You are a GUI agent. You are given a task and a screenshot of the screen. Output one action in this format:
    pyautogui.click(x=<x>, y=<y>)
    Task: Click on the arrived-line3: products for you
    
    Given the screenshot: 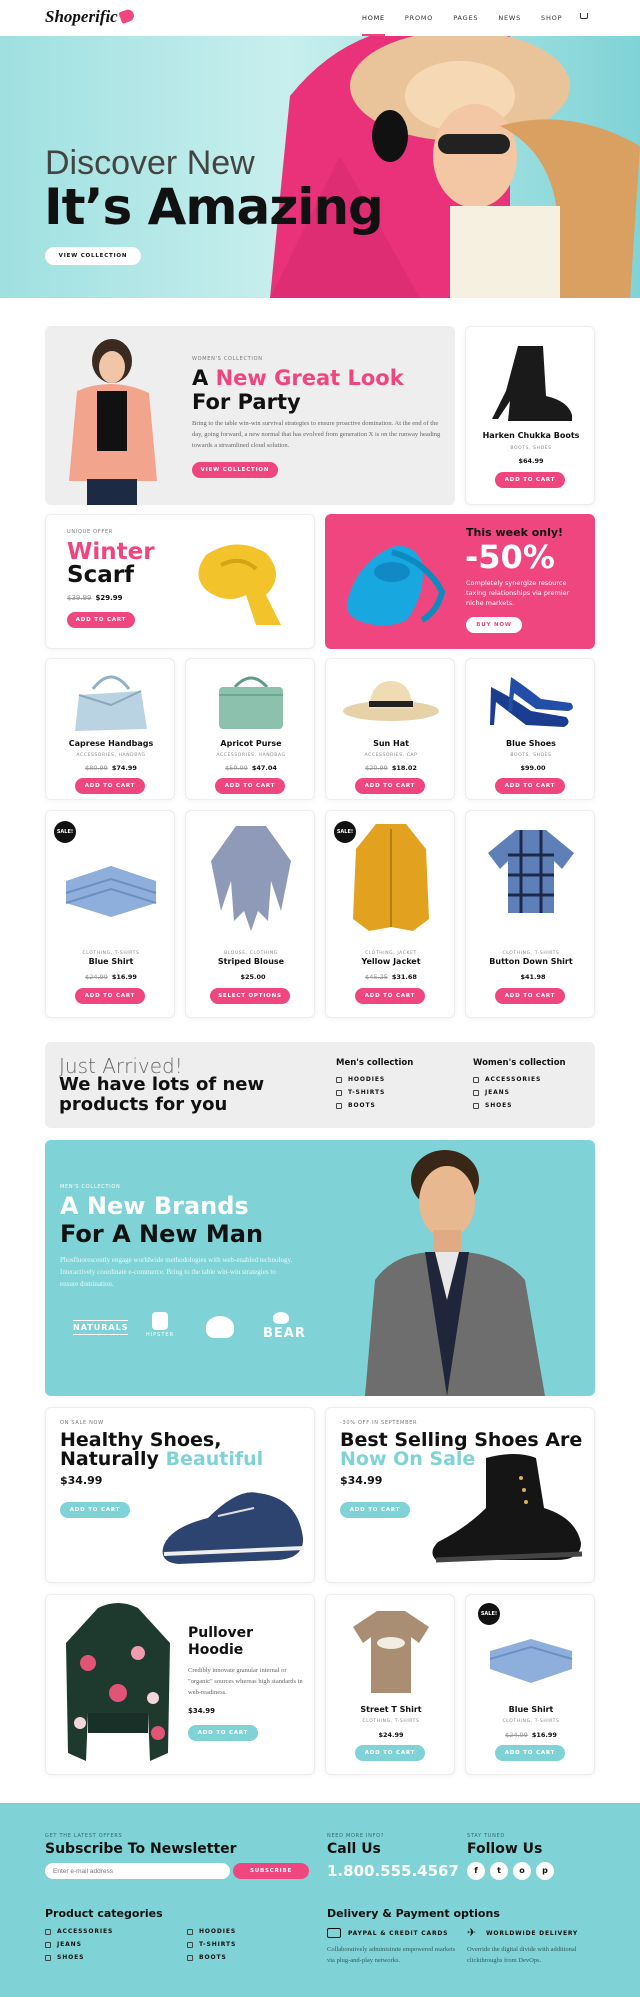 What is the action you would take?
    pyautogui.click(x=143, y=1104)
    